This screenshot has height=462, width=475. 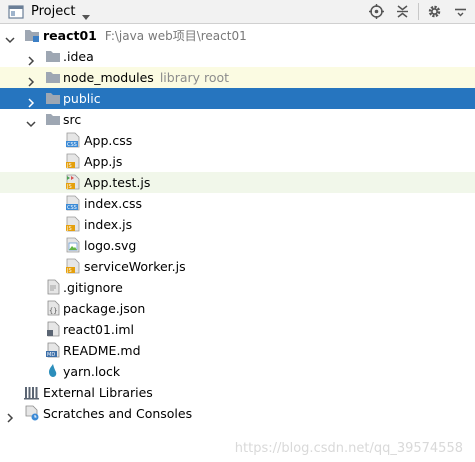 What do you see at coordinates (108, 77) in the screenshot?
I see `node-modules-label: node_modules` at bounding box center [108, 77].